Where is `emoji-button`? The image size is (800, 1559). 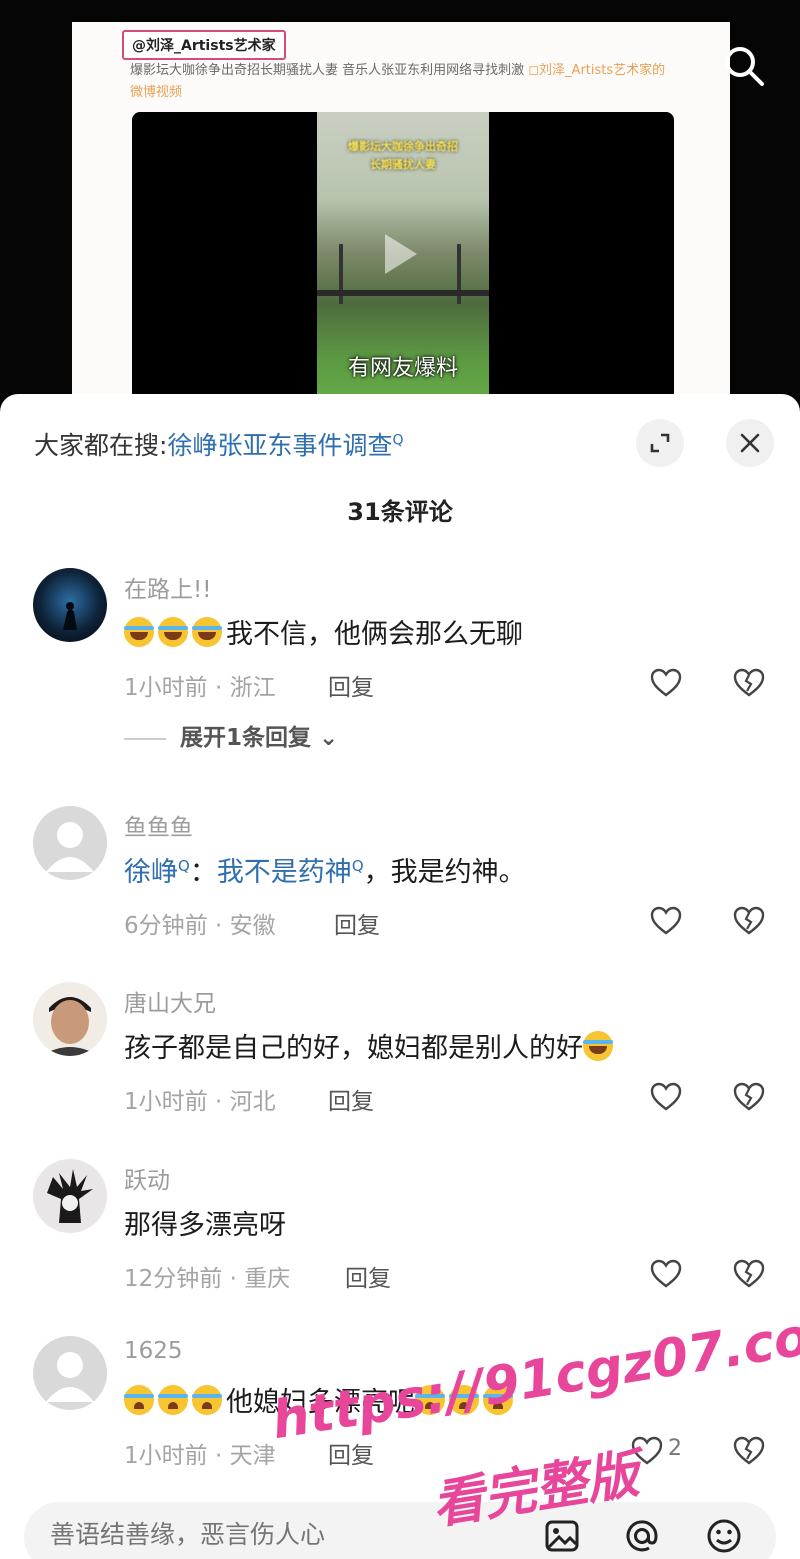
emoji-button is located at coordinates (724, 1536).